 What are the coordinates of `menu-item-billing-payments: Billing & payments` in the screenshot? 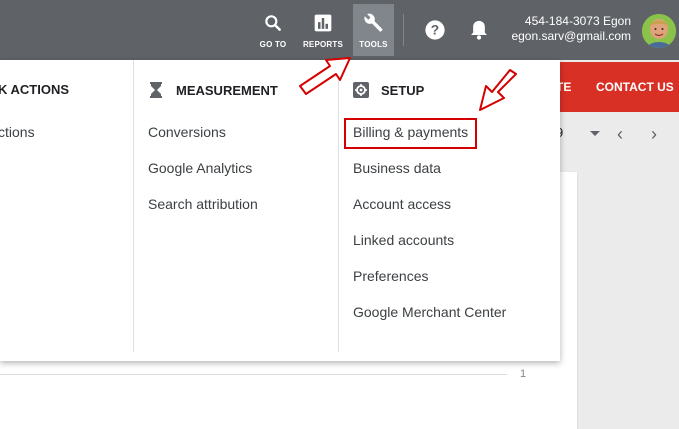 It's located at (429, 132).